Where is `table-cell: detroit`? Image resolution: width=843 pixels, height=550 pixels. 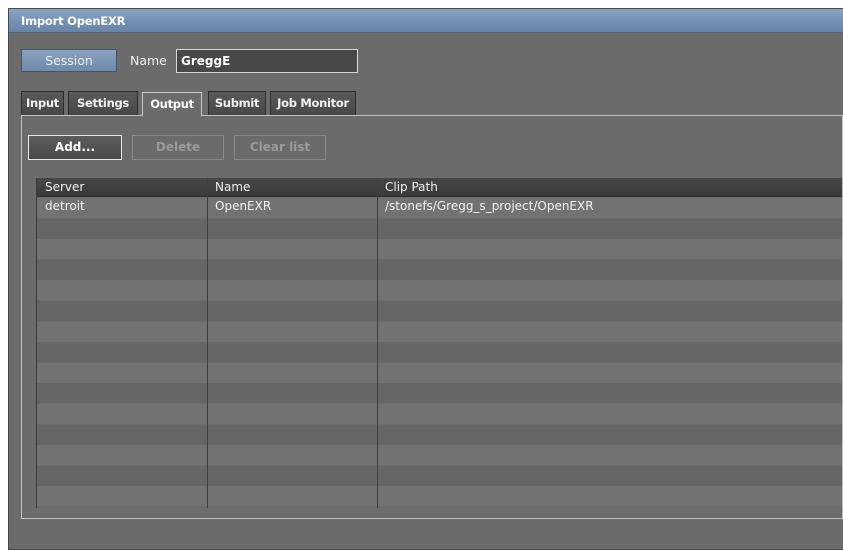 table-cell: detroit is located at coordinates (65, 206).